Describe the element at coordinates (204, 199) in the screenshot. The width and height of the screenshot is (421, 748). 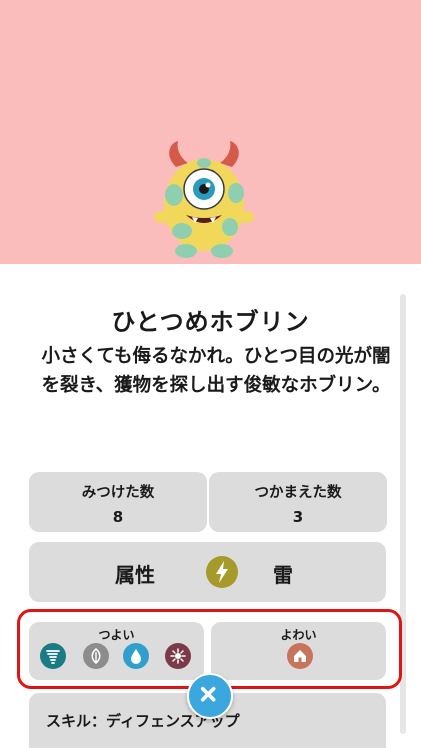
I see `monster-image` at that location.